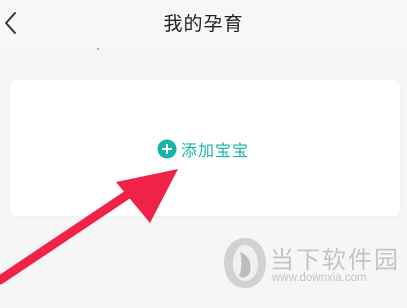 The height and width of the screenshot is (308, 407). I want to click on add-baby-label: 添加宝宝, so click(215, 150).